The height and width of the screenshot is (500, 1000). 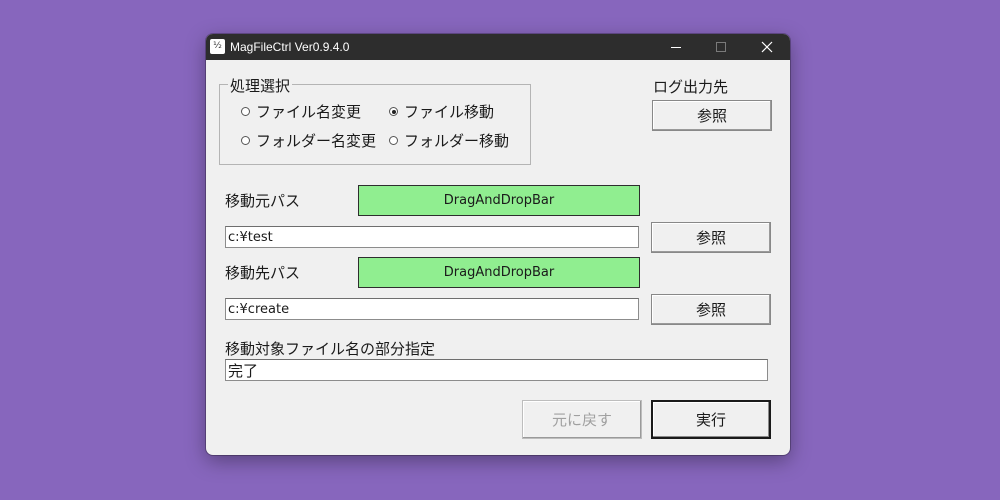 What do you see at coordinates (457, 141) in the screenshot?
I see `radio-label: フォルダー移動` at bounding box center [457, 141].